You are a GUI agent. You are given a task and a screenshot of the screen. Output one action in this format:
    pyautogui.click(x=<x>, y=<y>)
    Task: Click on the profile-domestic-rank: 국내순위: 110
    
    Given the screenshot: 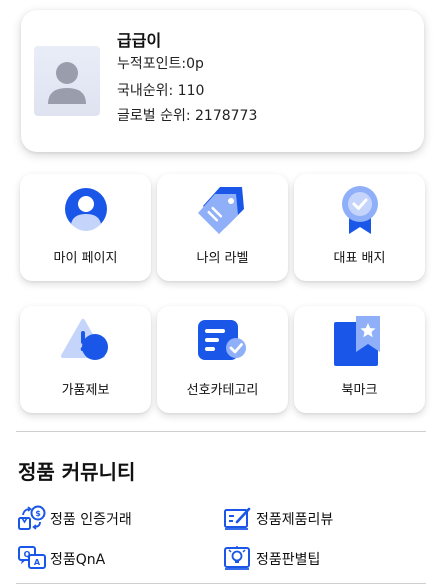 What is the action you would take?
    pyautogui.click(x=161, y=91)
    